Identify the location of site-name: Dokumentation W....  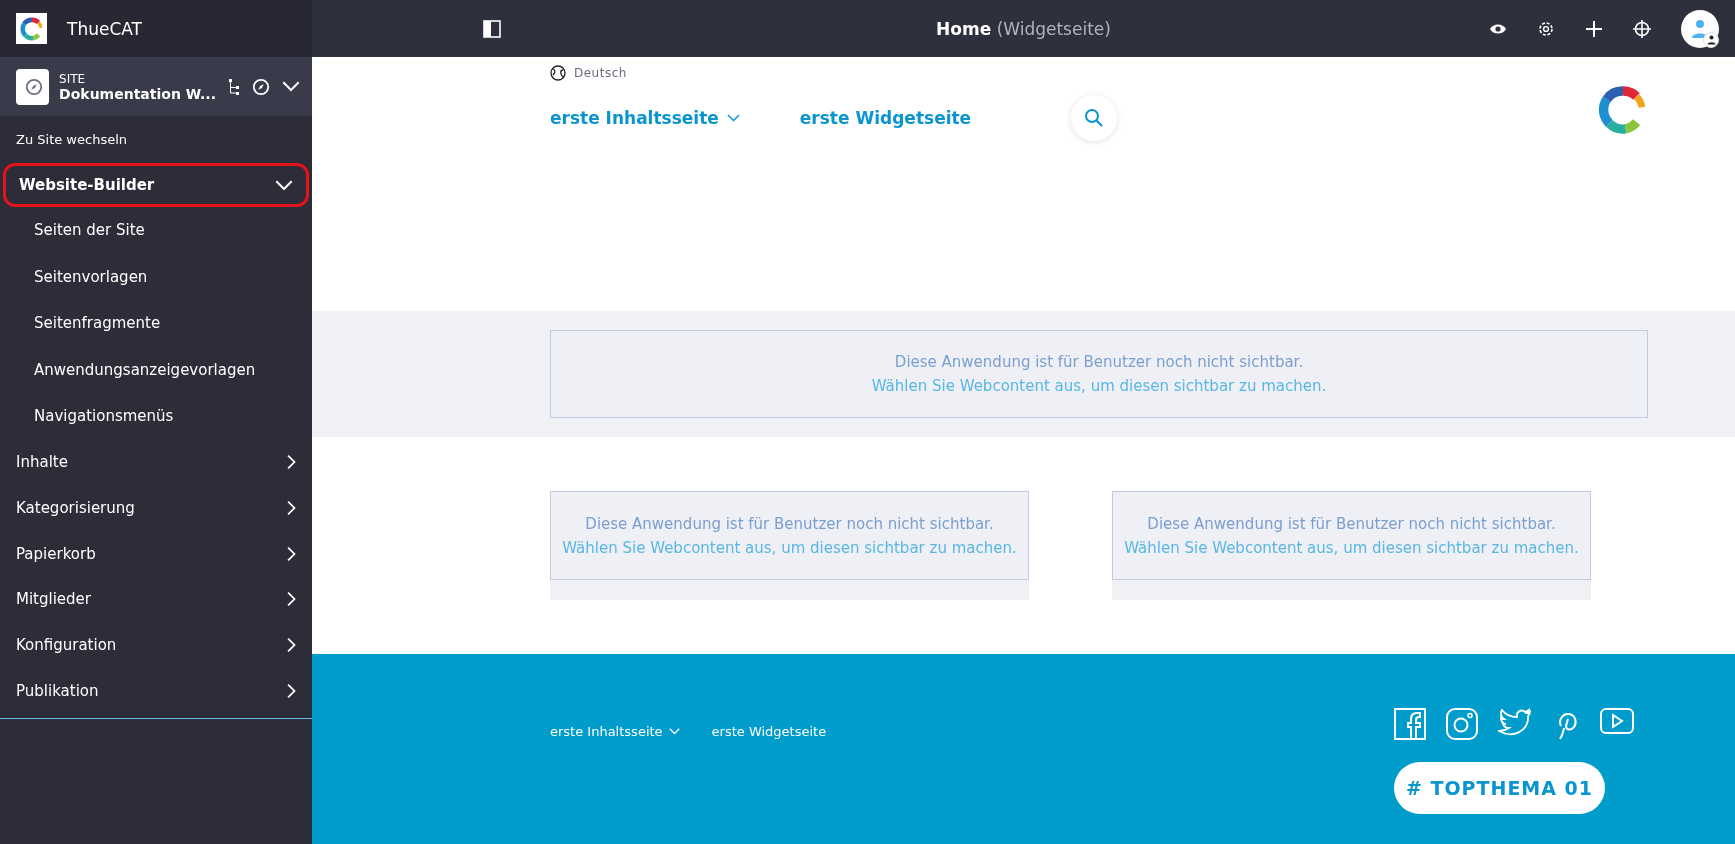
(137, 93).